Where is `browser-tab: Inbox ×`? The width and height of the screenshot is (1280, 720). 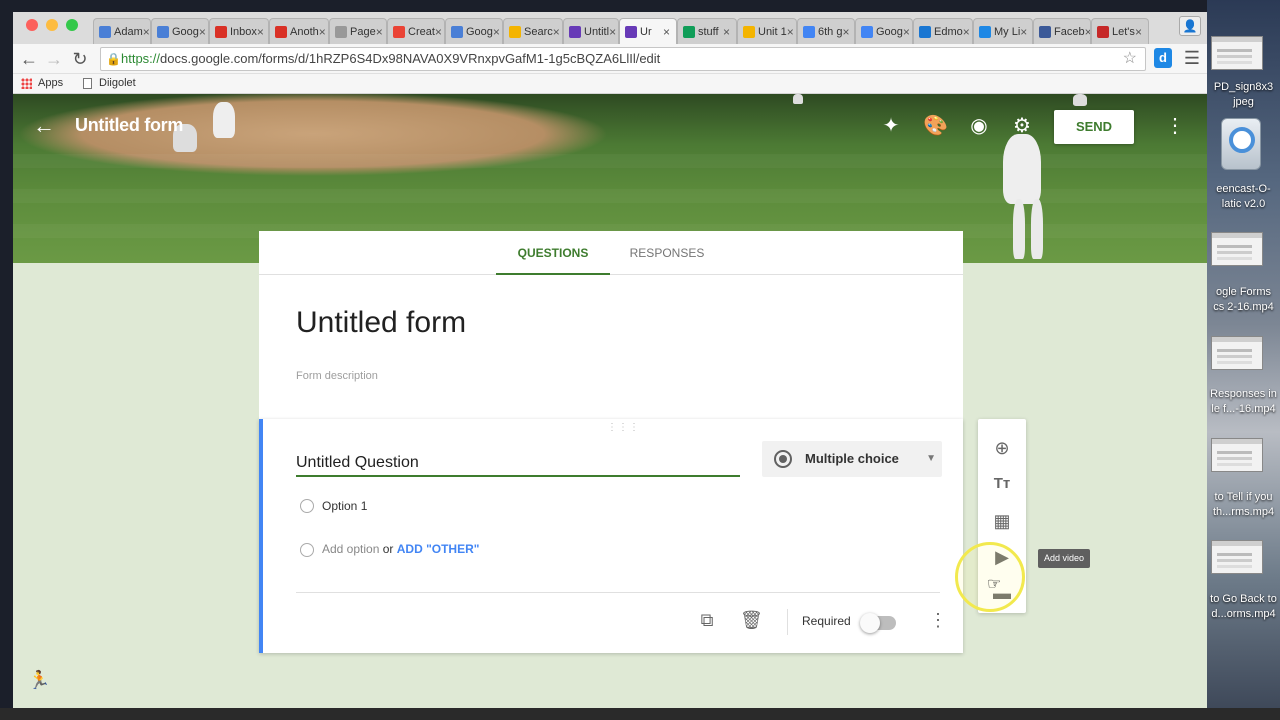
browser-tab: Inbox × is located at coordinates (239, 31).